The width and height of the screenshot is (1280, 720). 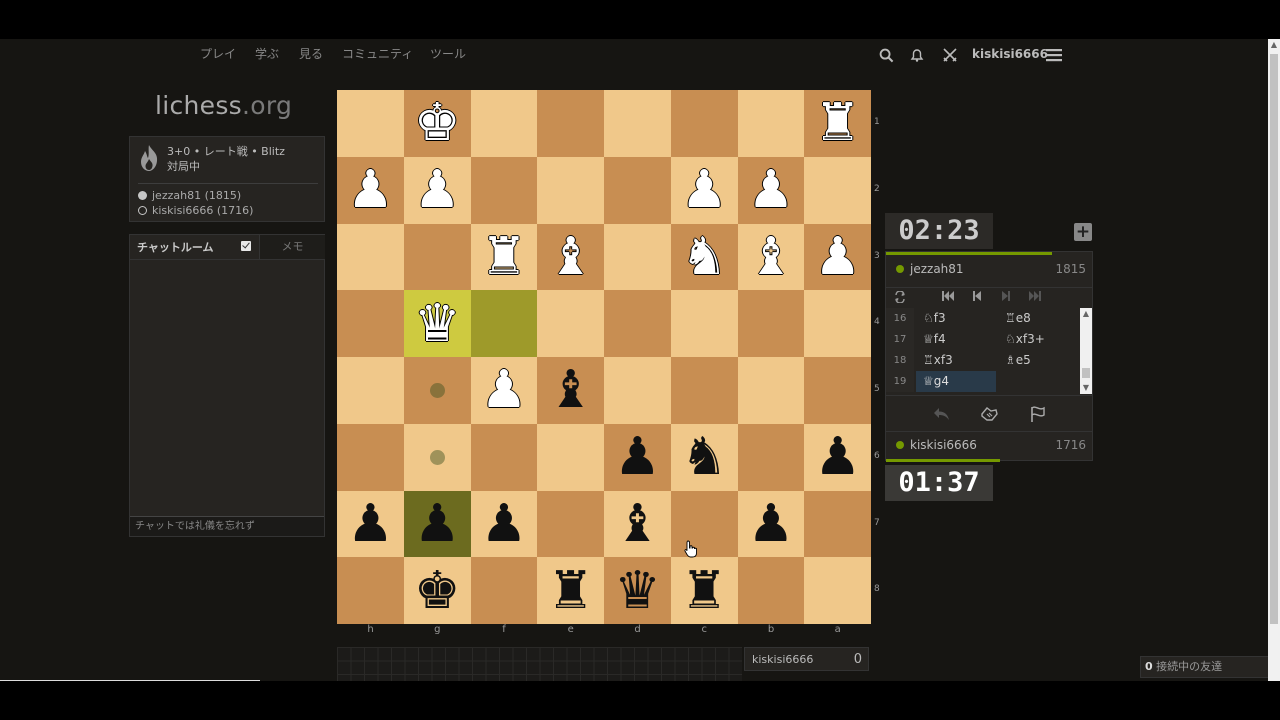 What do you see at coordinates (950, 55) in the screenshot?
I see `swords-icon` at bounding box center [950, 55].